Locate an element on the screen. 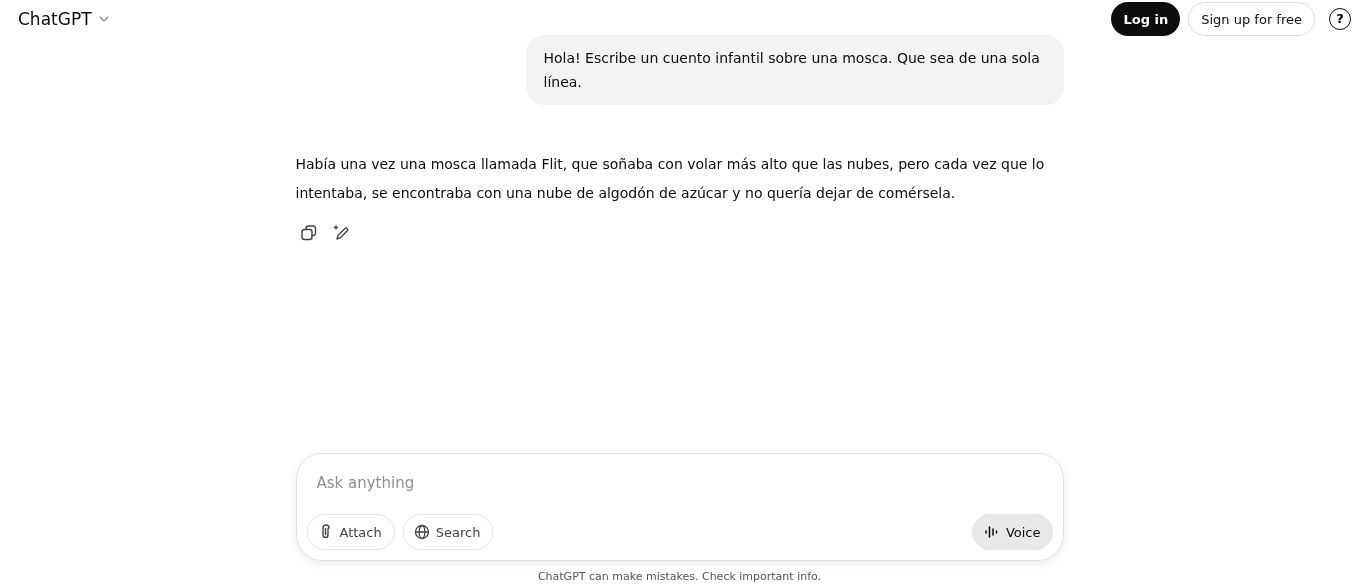 The width and height of the screenshot is (1359, 585). assistant-message: Había una vez una mosca llamada Flit, que soñaba con volar más alto que las nubes, pero cada vez que lo intentaba, se encontraba con una nube de algodón de azúcar y no quería dejar de comérsela. is located at coordinates (670, 179).